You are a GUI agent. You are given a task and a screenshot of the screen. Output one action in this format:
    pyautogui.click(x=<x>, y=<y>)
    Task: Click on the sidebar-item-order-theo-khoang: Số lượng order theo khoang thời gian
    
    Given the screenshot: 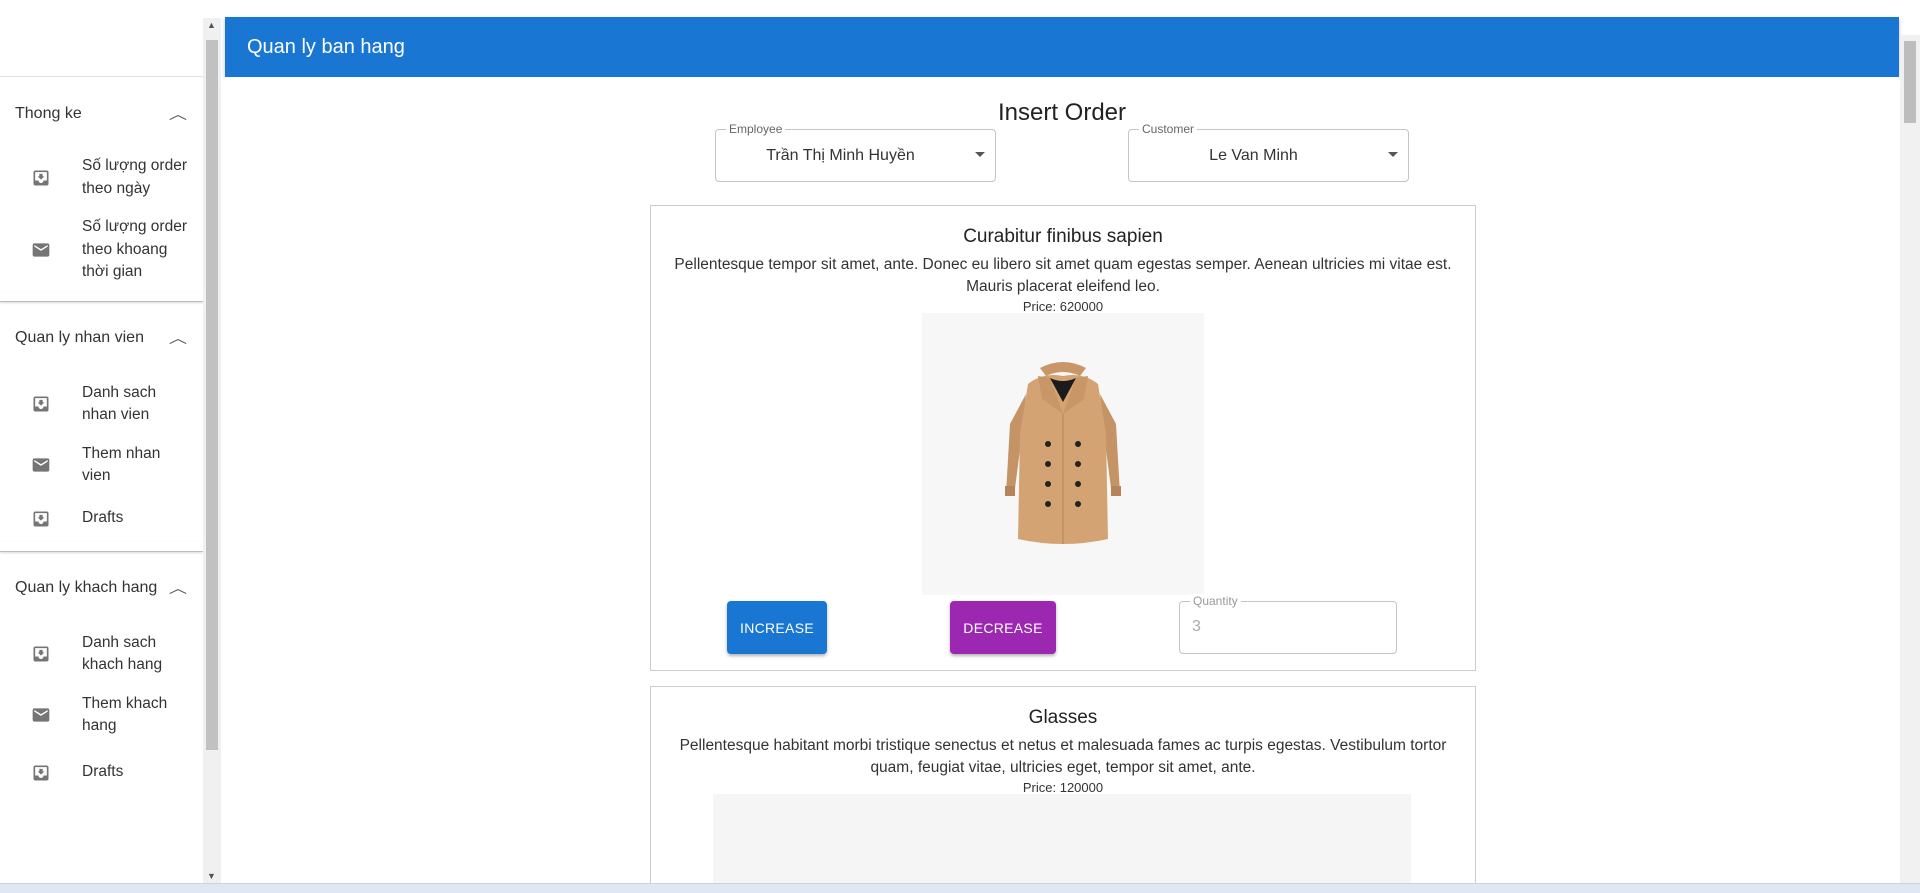 What is the action you would take?
    pyautogui.click(x=101, y=250)
    